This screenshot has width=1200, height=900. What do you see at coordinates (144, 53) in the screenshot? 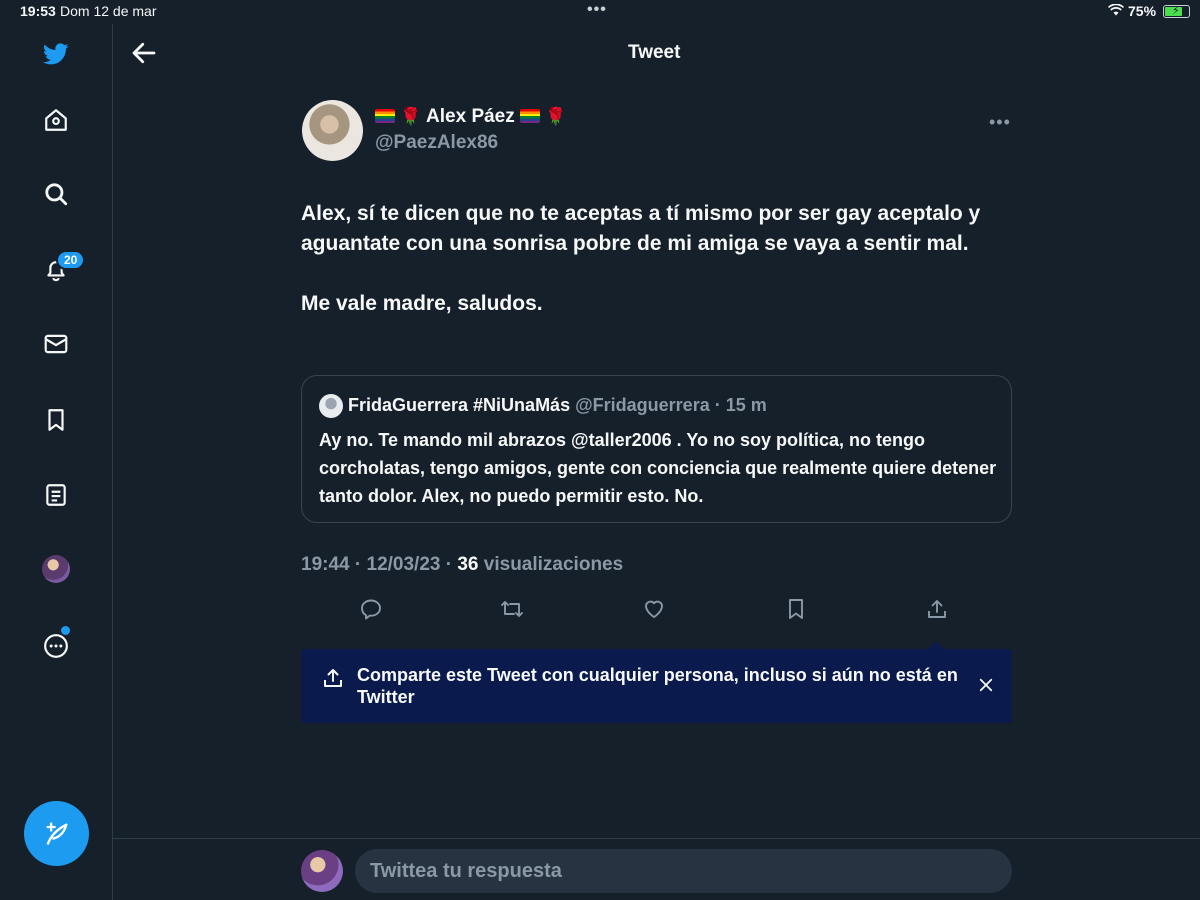
I see `back-arrow-icon` at bounding box center [144, 53].